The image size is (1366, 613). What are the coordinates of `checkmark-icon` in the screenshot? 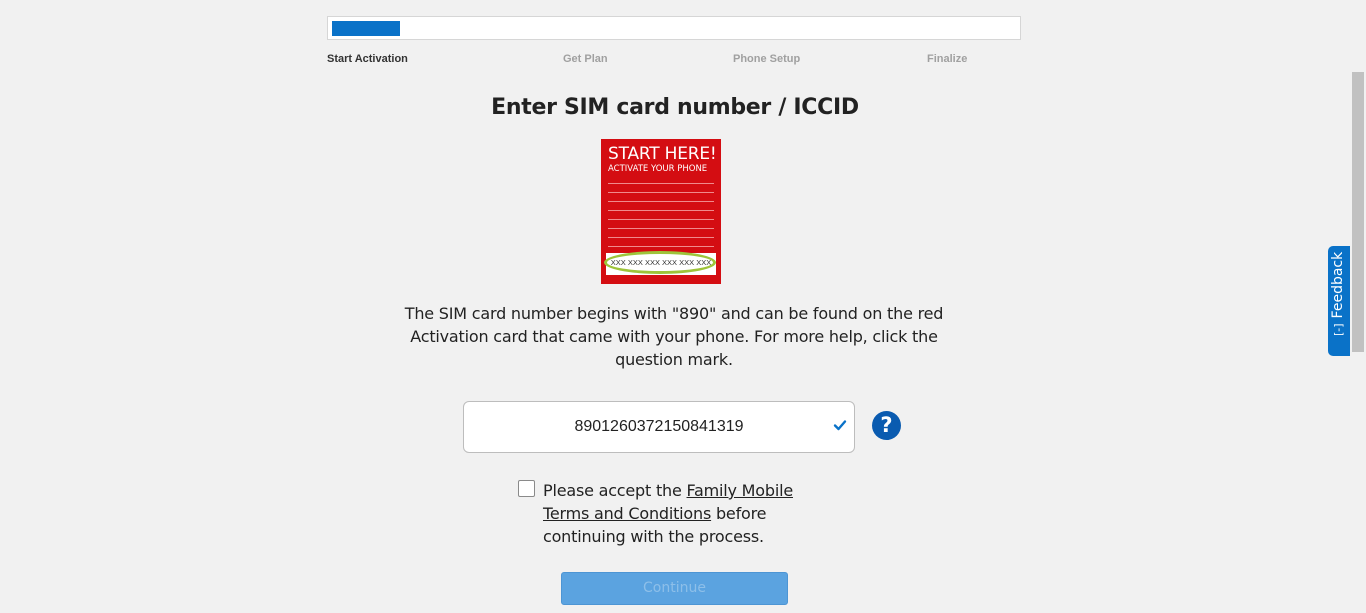 It's located at (840, 425).